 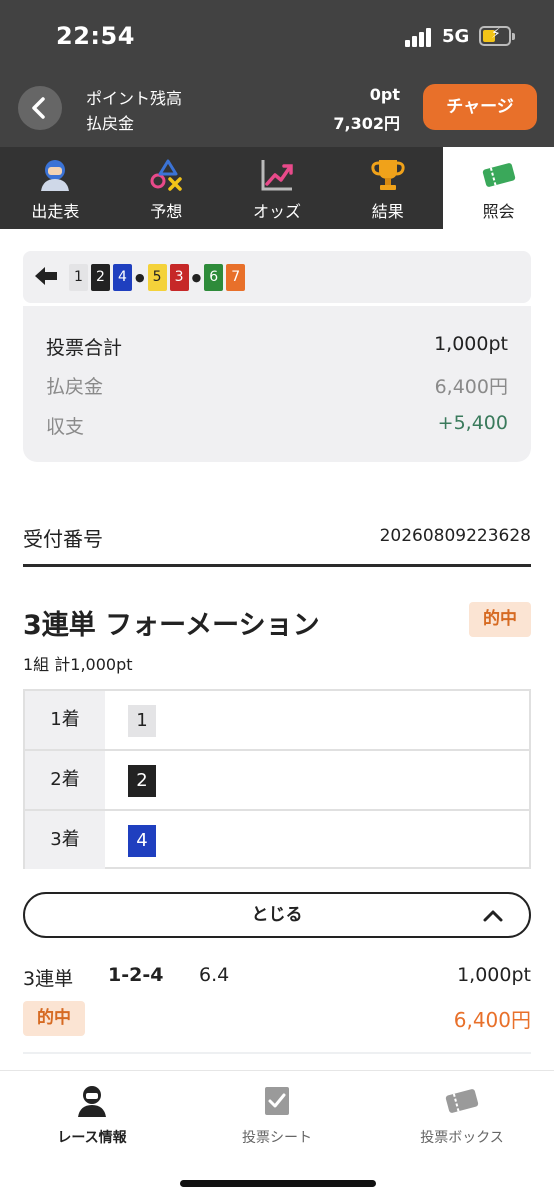 I want to click on arrow-left-icon, so click(x=46, y=279).